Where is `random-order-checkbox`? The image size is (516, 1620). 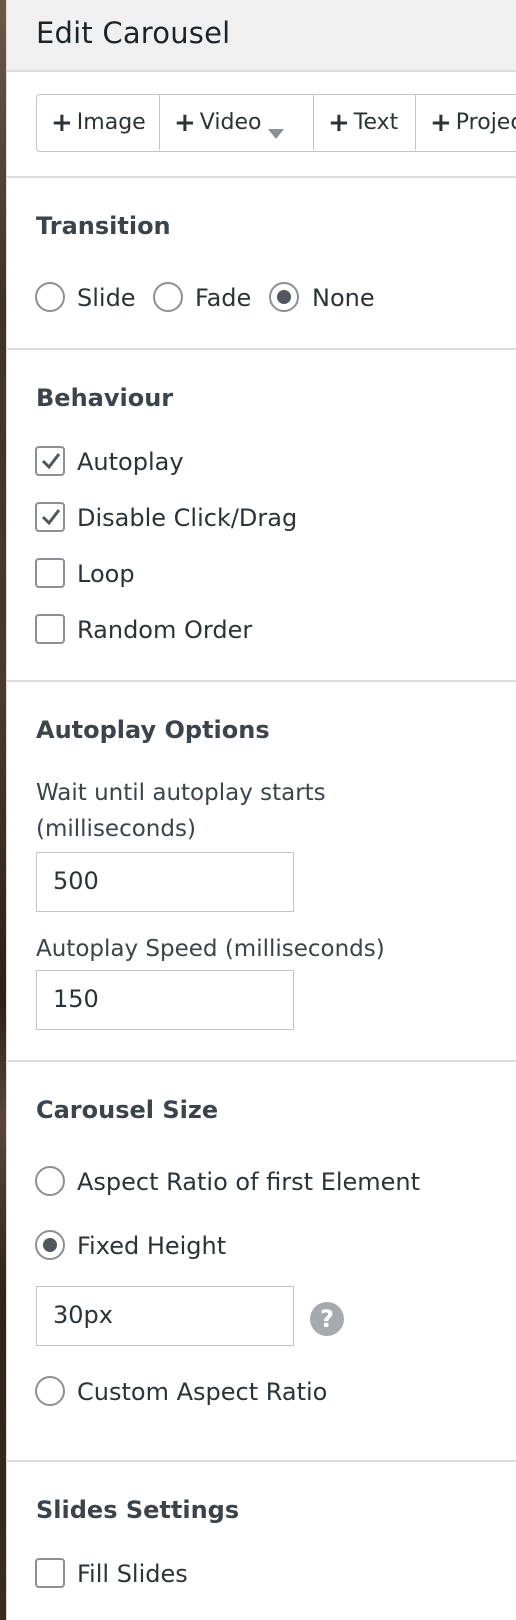
random-order-checkbox is located at coordinates (50, 629).